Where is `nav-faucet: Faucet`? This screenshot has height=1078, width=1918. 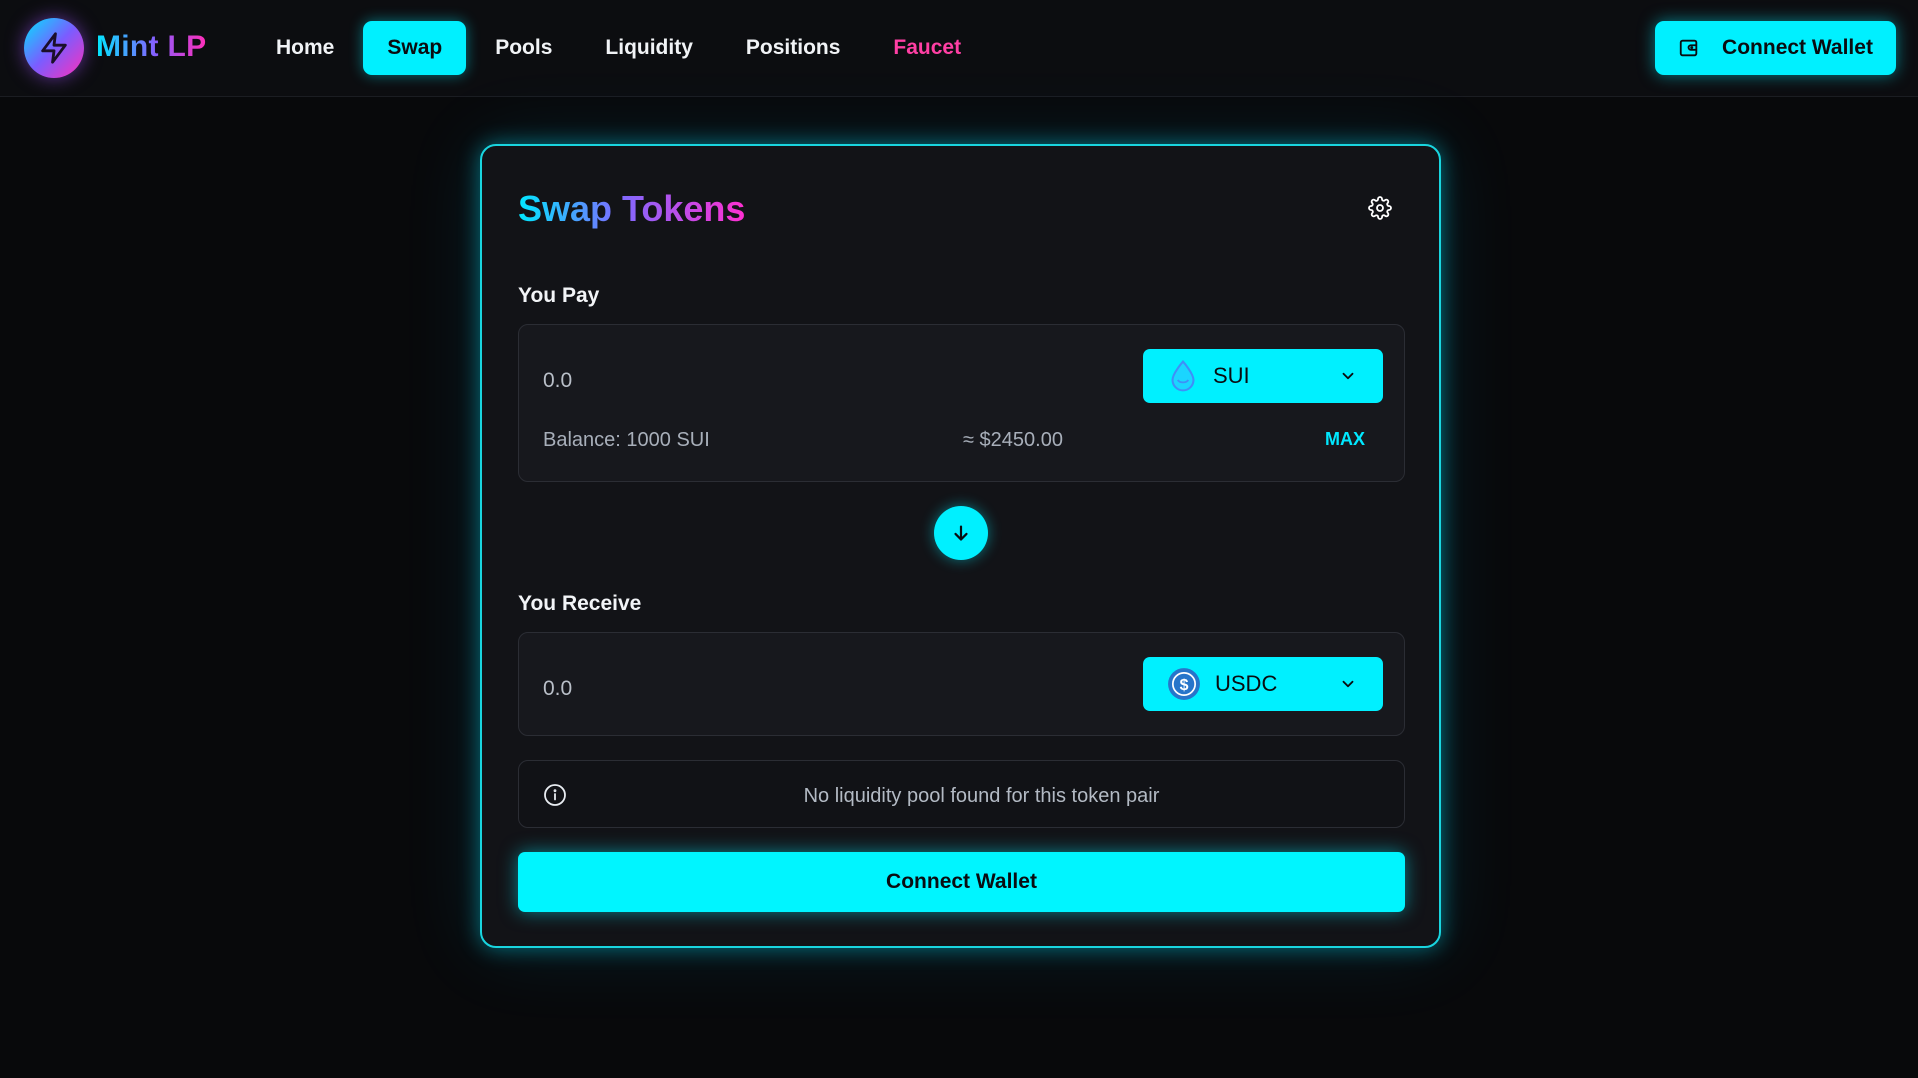 nav-faucet: Faucet is located at coordinates (927, 48).